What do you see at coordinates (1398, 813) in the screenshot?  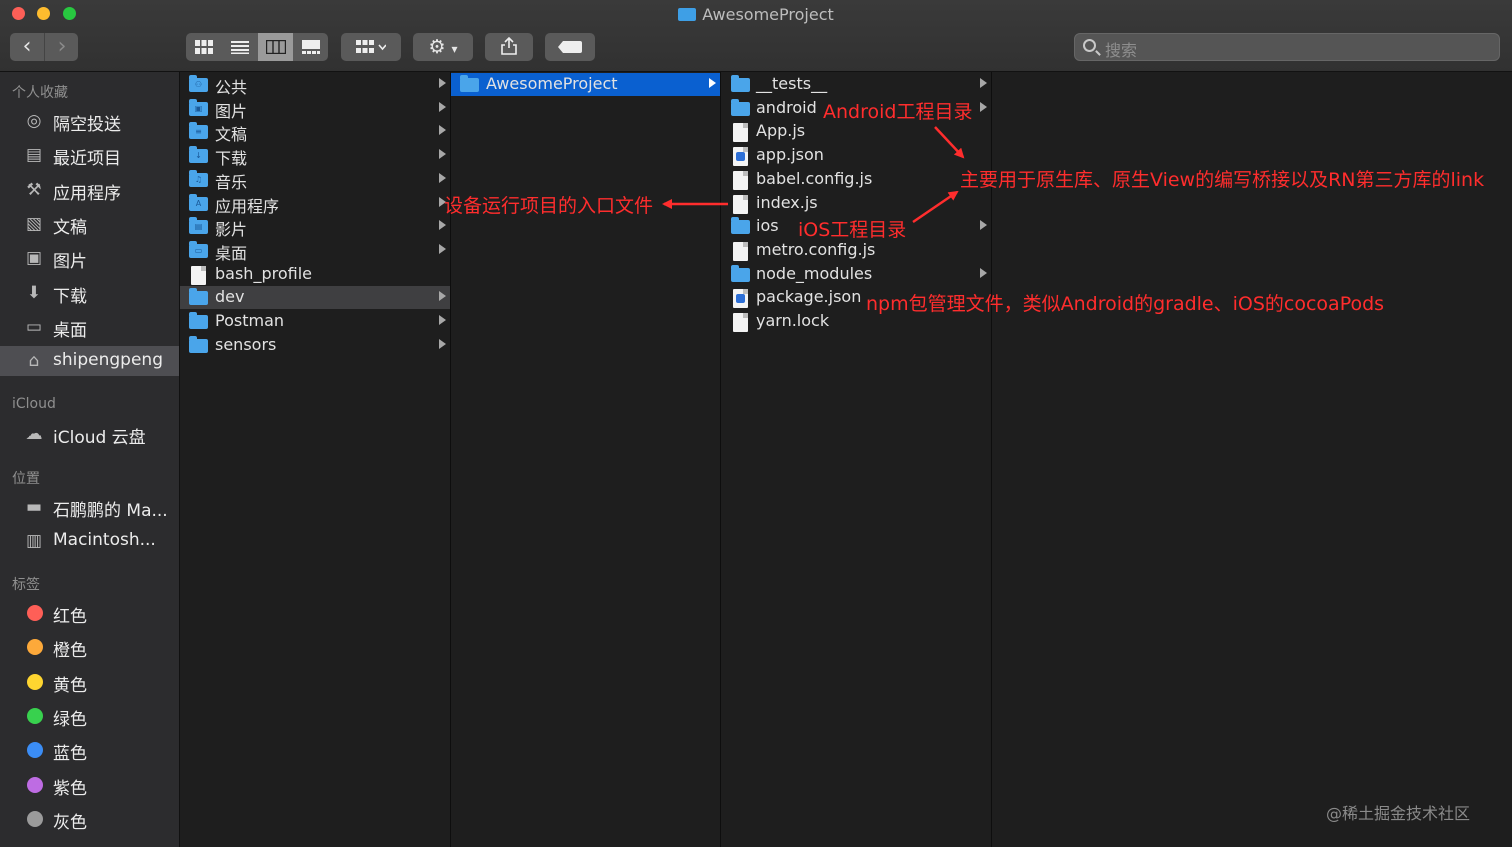 I see `watermark: @稀土掘金技术社区` at bounding box center [1398, 813].